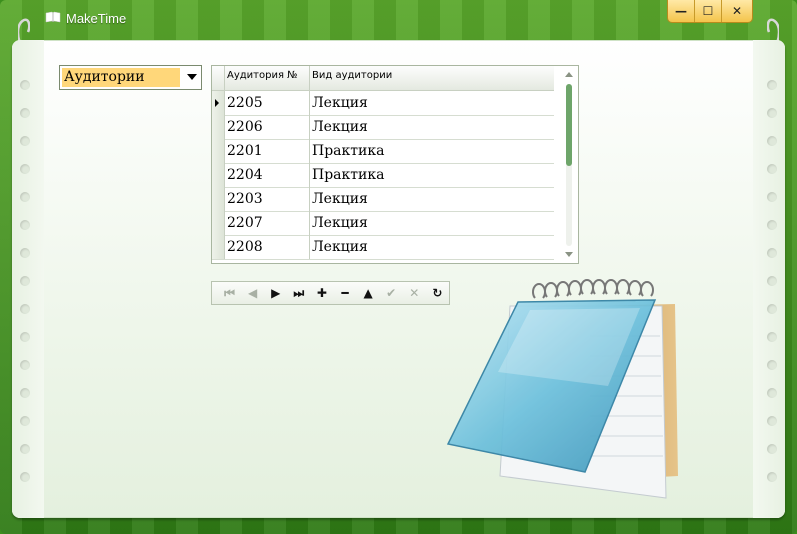 This screenshot has width=797, height=534. Describe the element at coordinates (383, 199) in the screenshot. I see `table-row: 2203 Лекция` at that location.